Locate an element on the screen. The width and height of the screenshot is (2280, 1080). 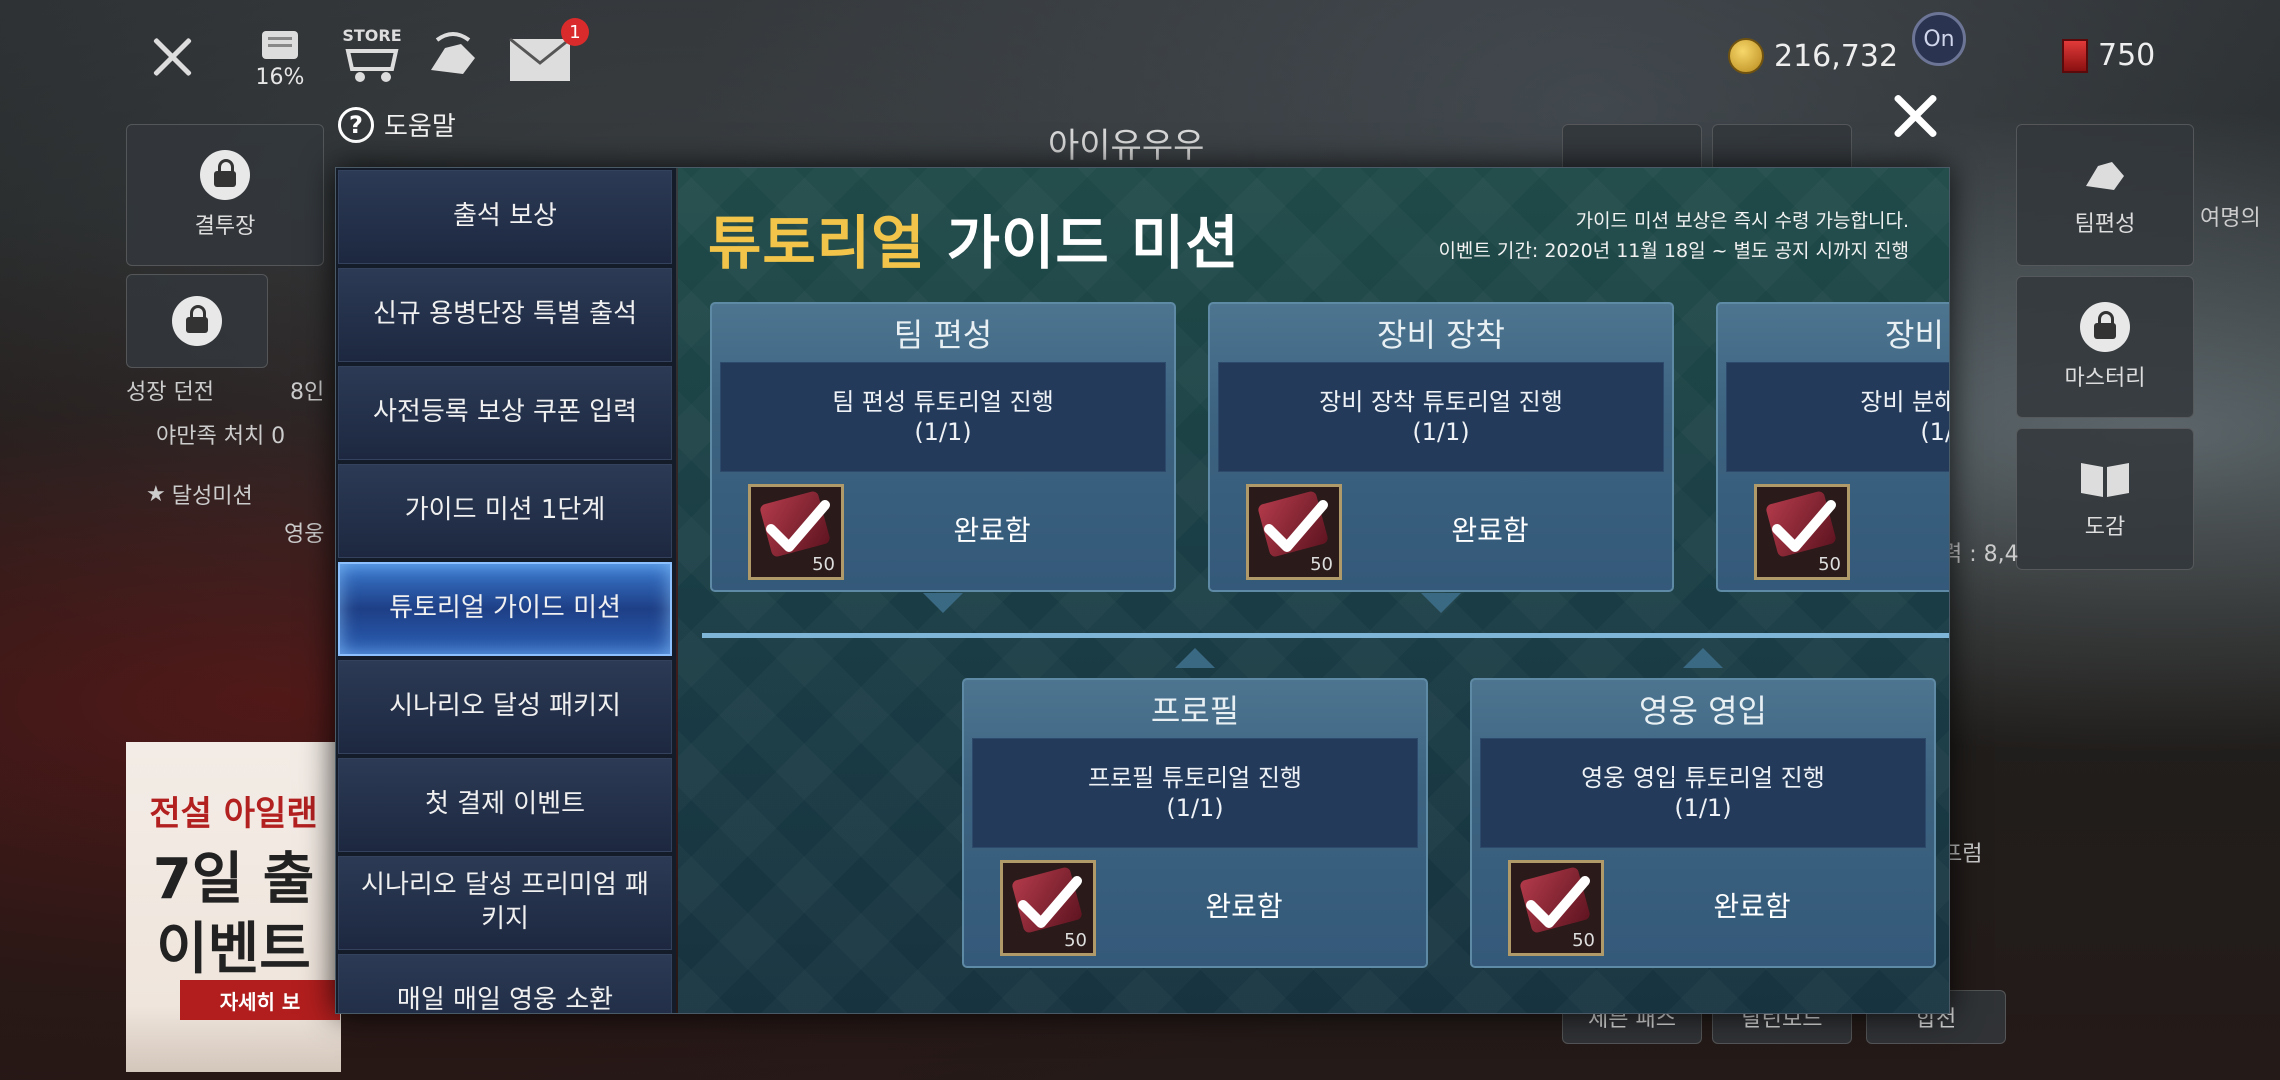
menu-item-tutorial: 튜토리얼 가이드 미션 is located at coordinates (505, 609).